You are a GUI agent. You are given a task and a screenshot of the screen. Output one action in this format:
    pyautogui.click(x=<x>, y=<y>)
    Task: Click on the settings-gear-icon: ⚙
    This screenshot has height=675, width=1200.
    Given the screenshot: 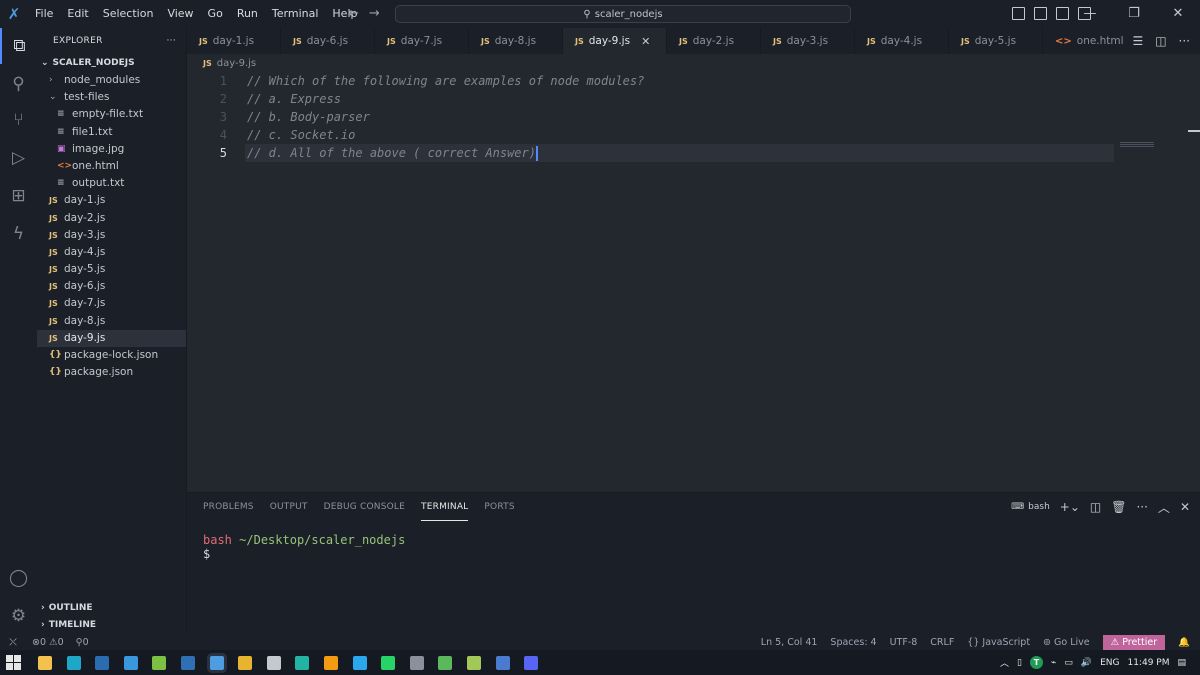 What is the action you would take?
    pyautogui.click(x=18, y=616)
    